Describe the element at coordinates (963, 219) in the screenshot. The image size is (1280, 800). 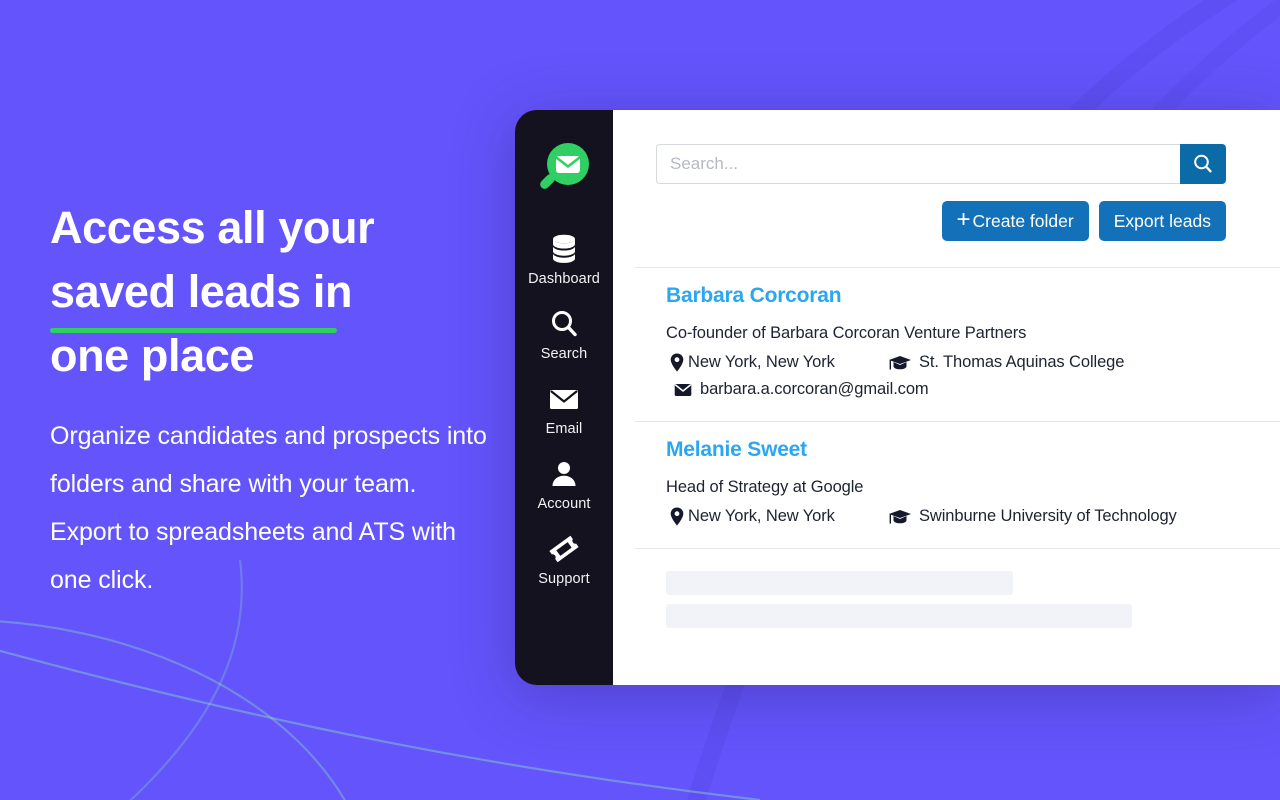
I see `plus-icon: +` at that location.